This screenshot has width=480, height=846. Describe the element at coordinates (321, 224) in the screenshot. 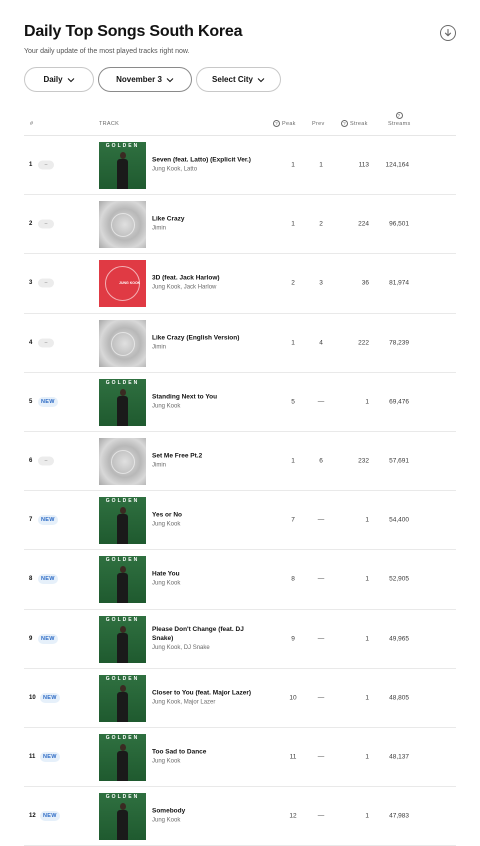

I see `prev-value: 2` at that location.